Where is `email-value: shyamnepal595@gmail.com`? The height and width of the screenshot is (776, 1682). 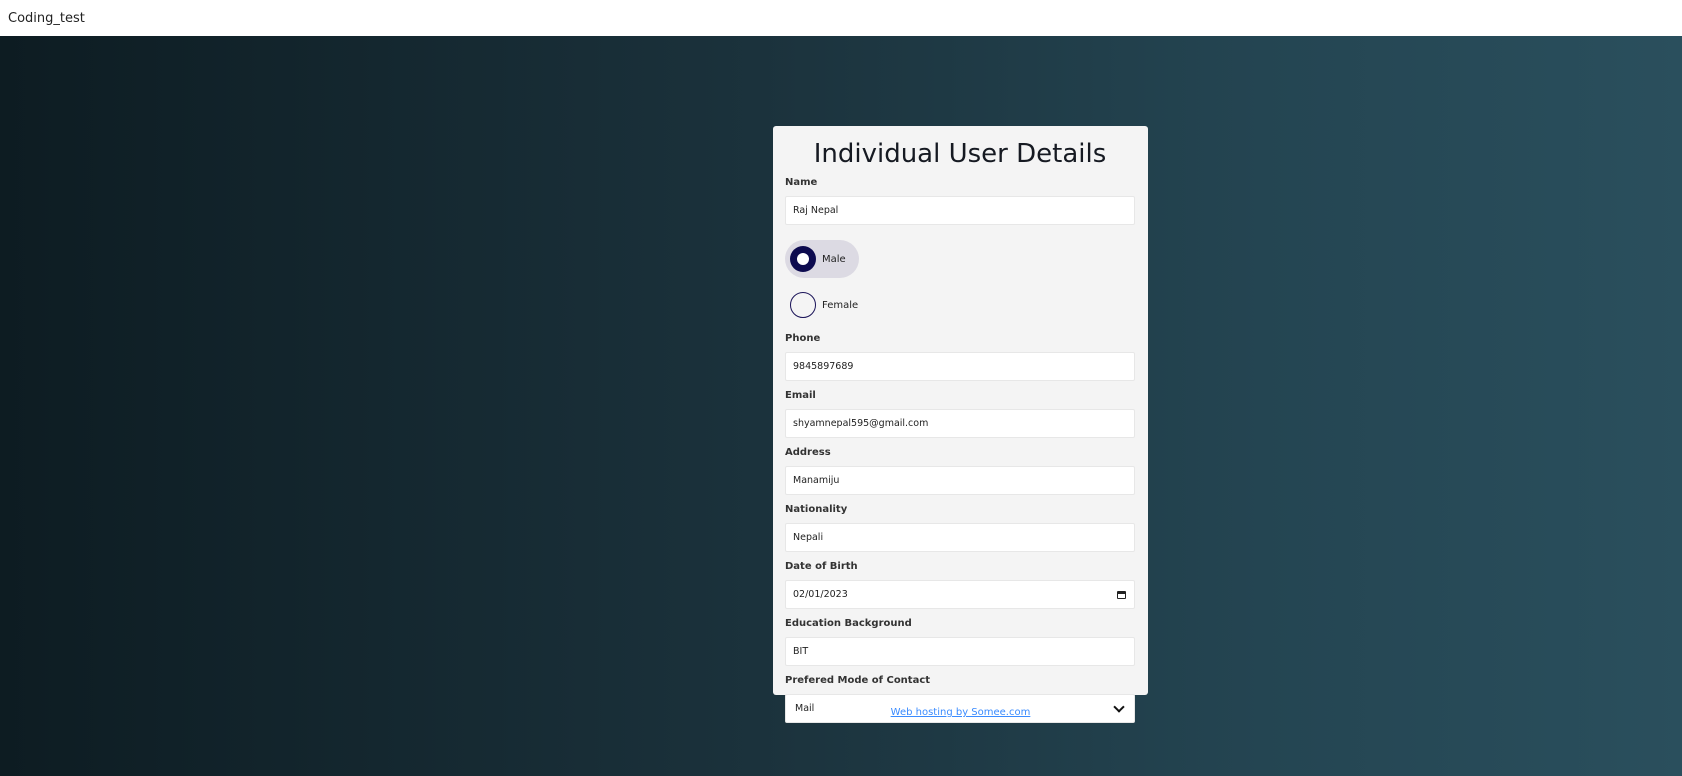 email-value: shyamnepal595@gmail.com is located at coordinates (861, 423).